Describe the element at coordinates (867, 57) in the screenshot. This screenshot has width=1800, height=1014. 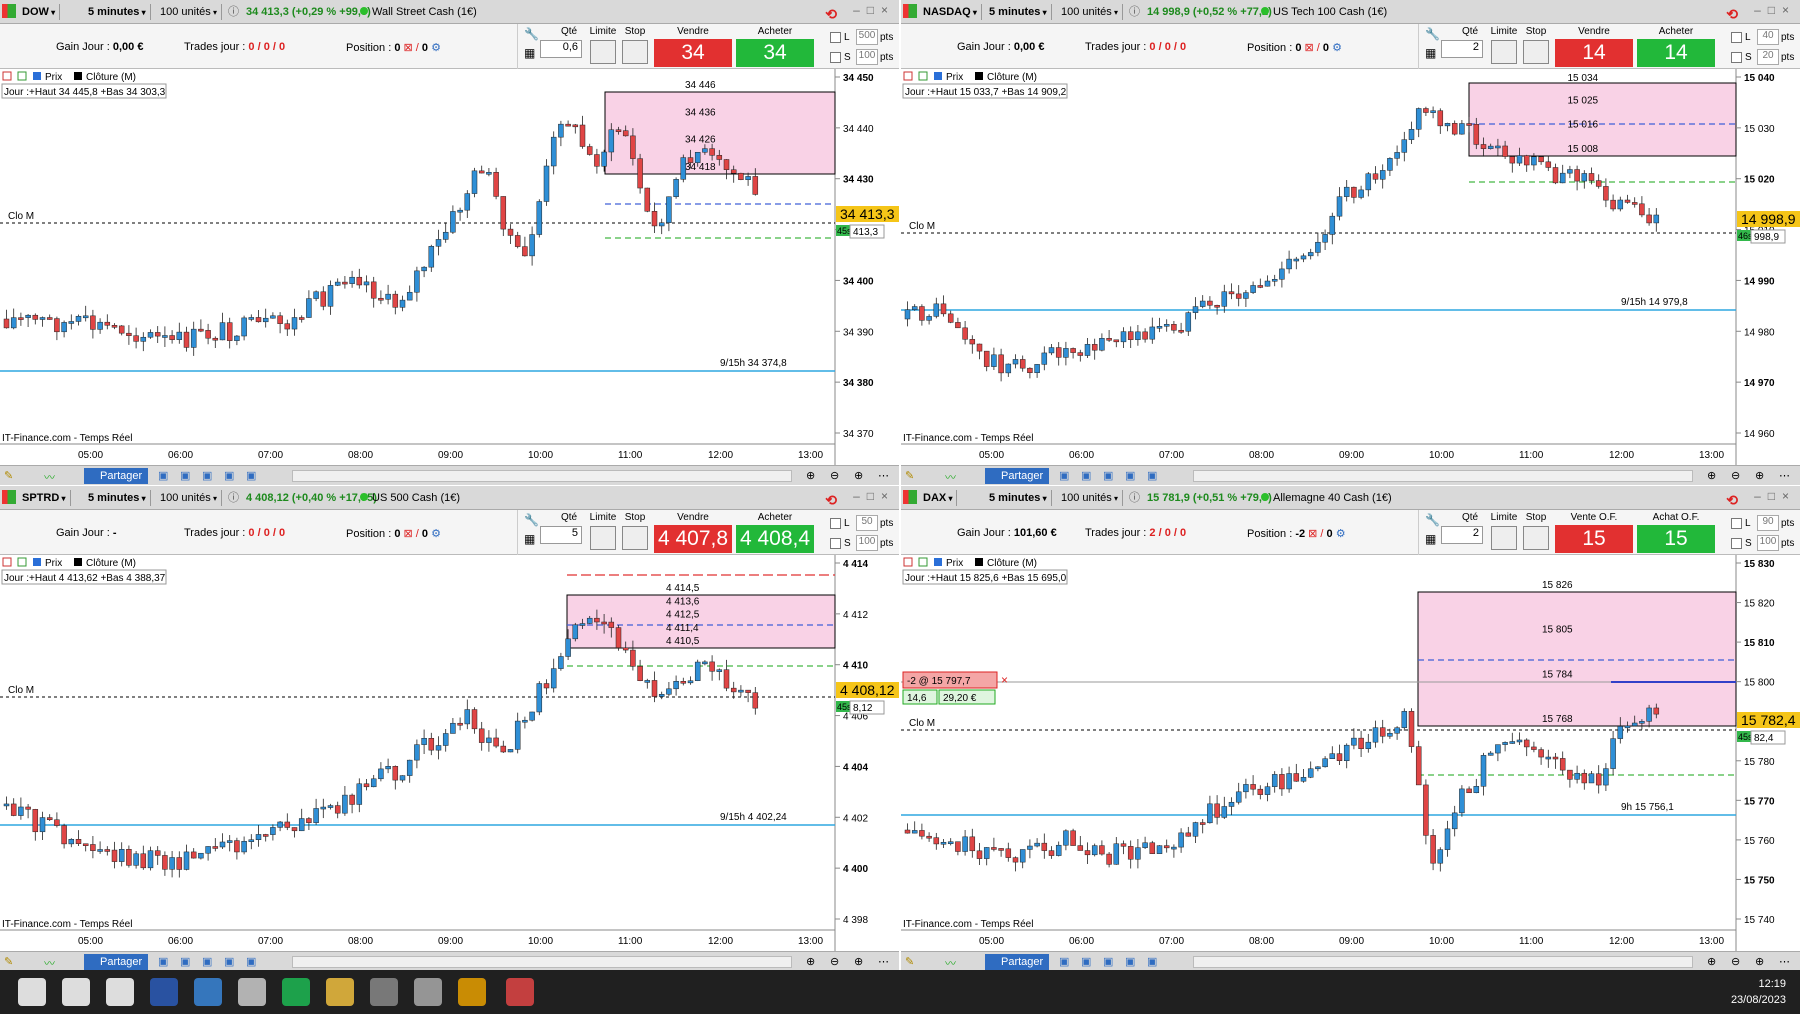
I see `S-pts-input: 100` at that location.